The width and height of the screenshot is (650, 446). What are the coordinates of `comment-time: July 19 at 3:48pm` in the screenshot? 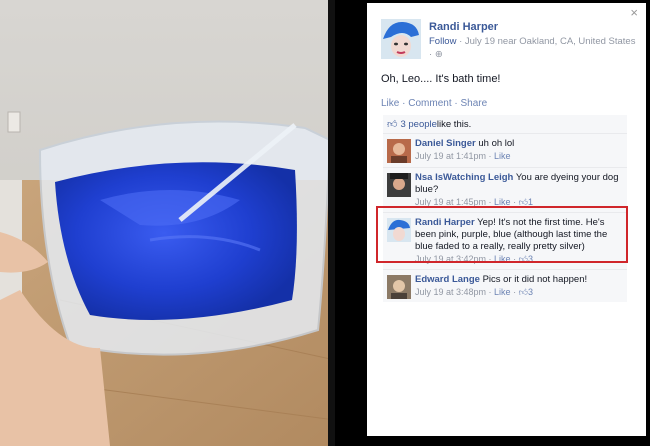 It's located at (450, 292).